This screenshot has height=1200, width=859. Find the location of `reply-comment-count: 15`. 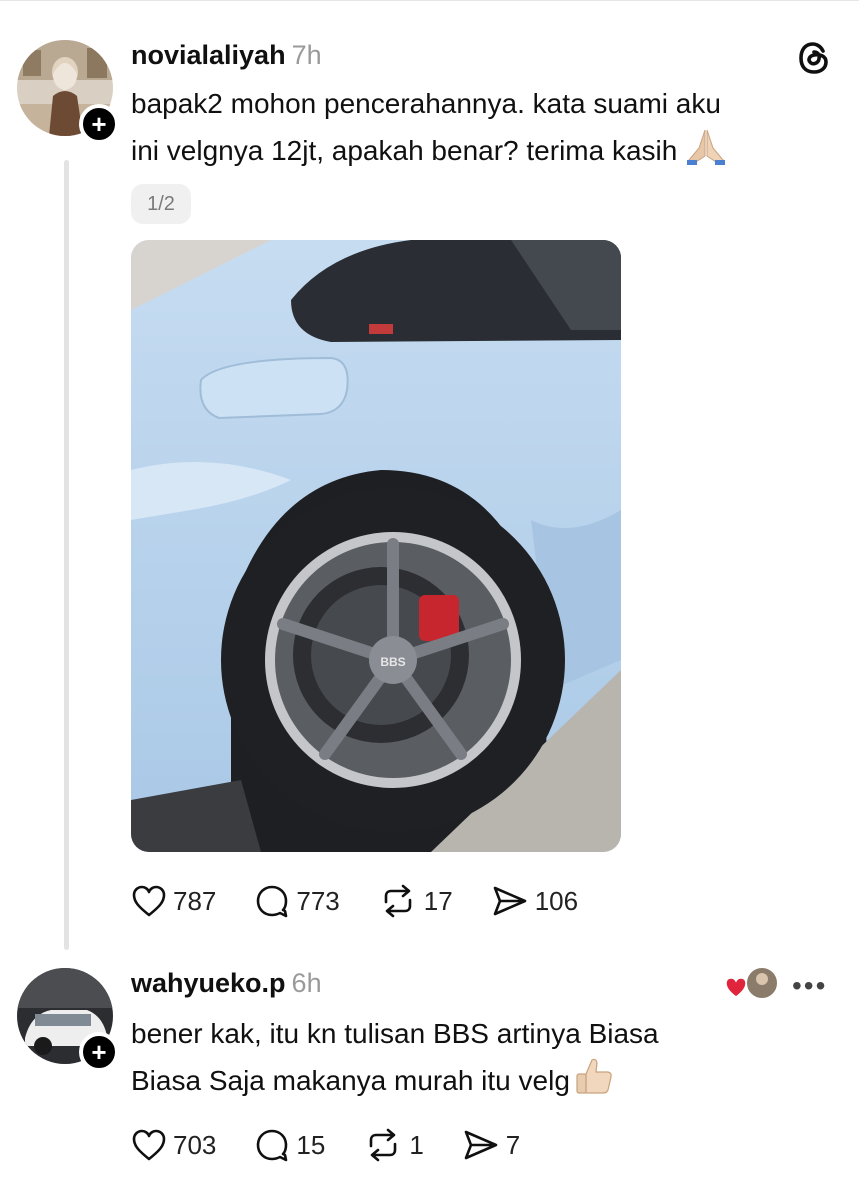

reply-comment-count: 15 is located at coordinates (311, 1144).